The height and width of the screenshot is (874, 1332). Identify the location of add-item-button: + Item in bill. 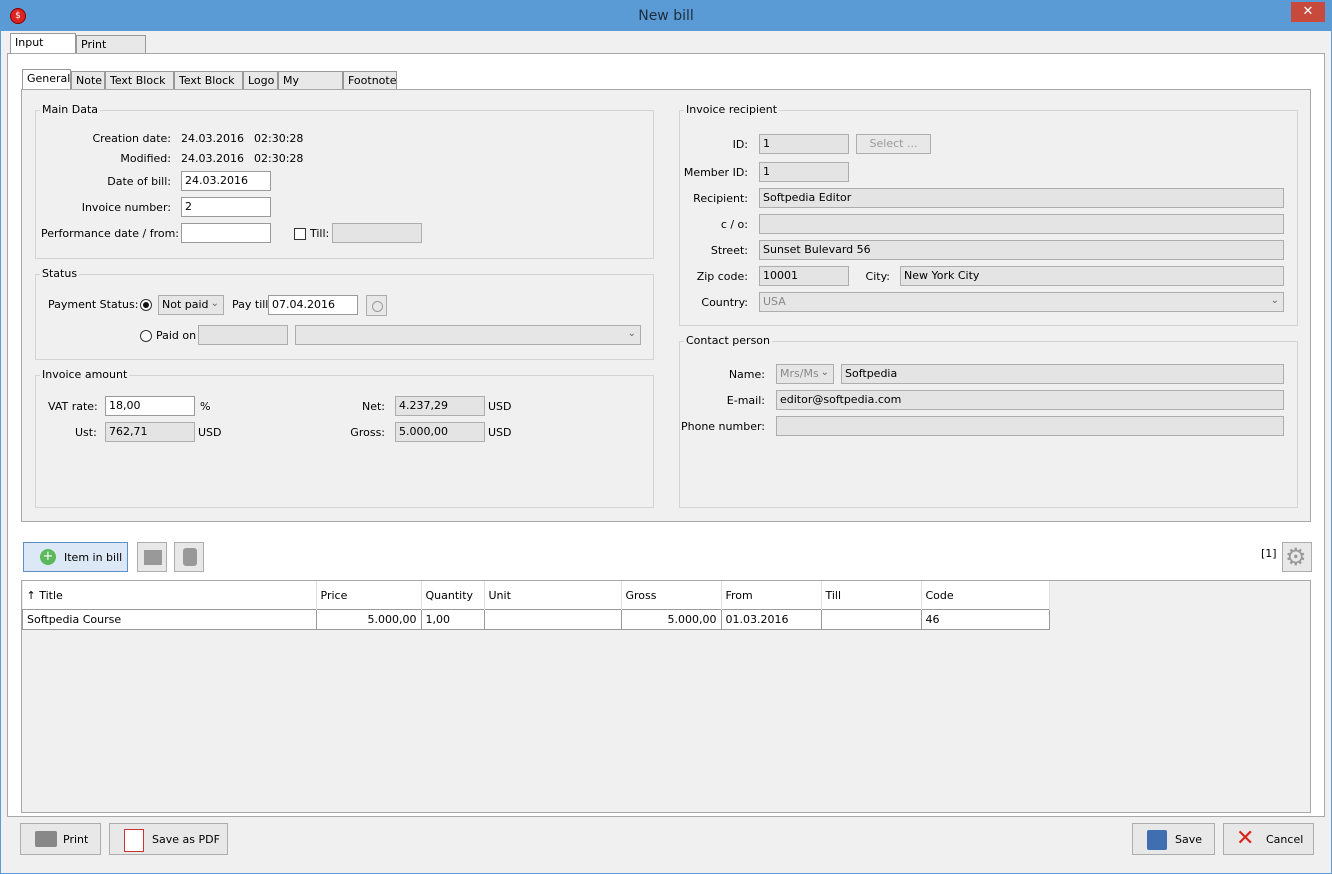
(75, 557).